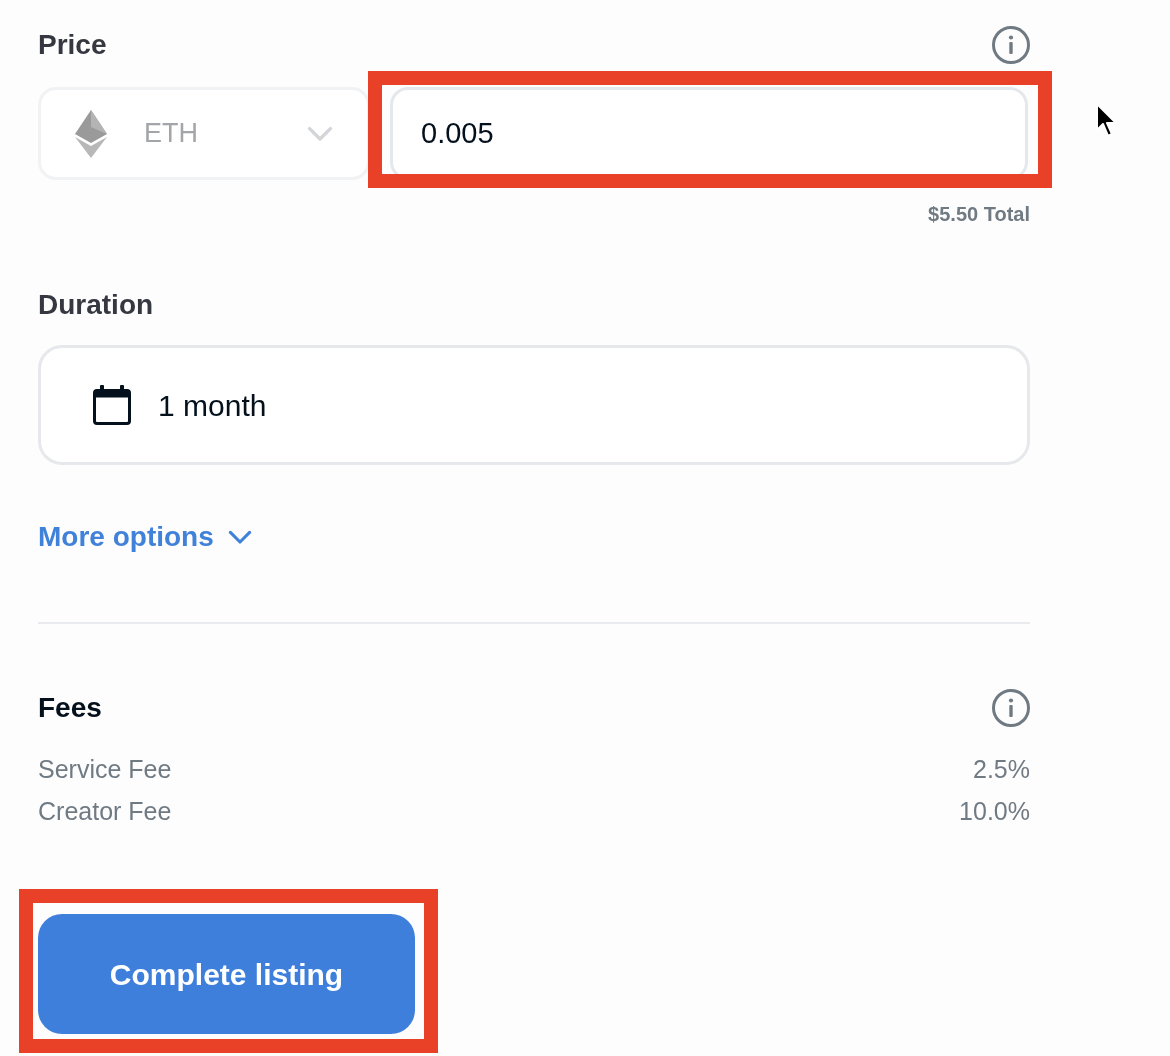  Describe the element at coordinates (212, 405) in the screenshot. I see `duration-value: 1 month` at that location.